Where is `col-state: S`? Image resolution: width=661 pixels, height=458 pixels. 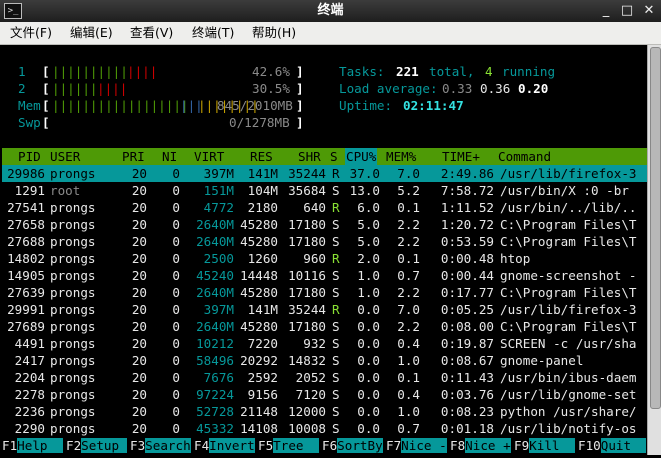 col-state: S is located at coordinates (334, 156).